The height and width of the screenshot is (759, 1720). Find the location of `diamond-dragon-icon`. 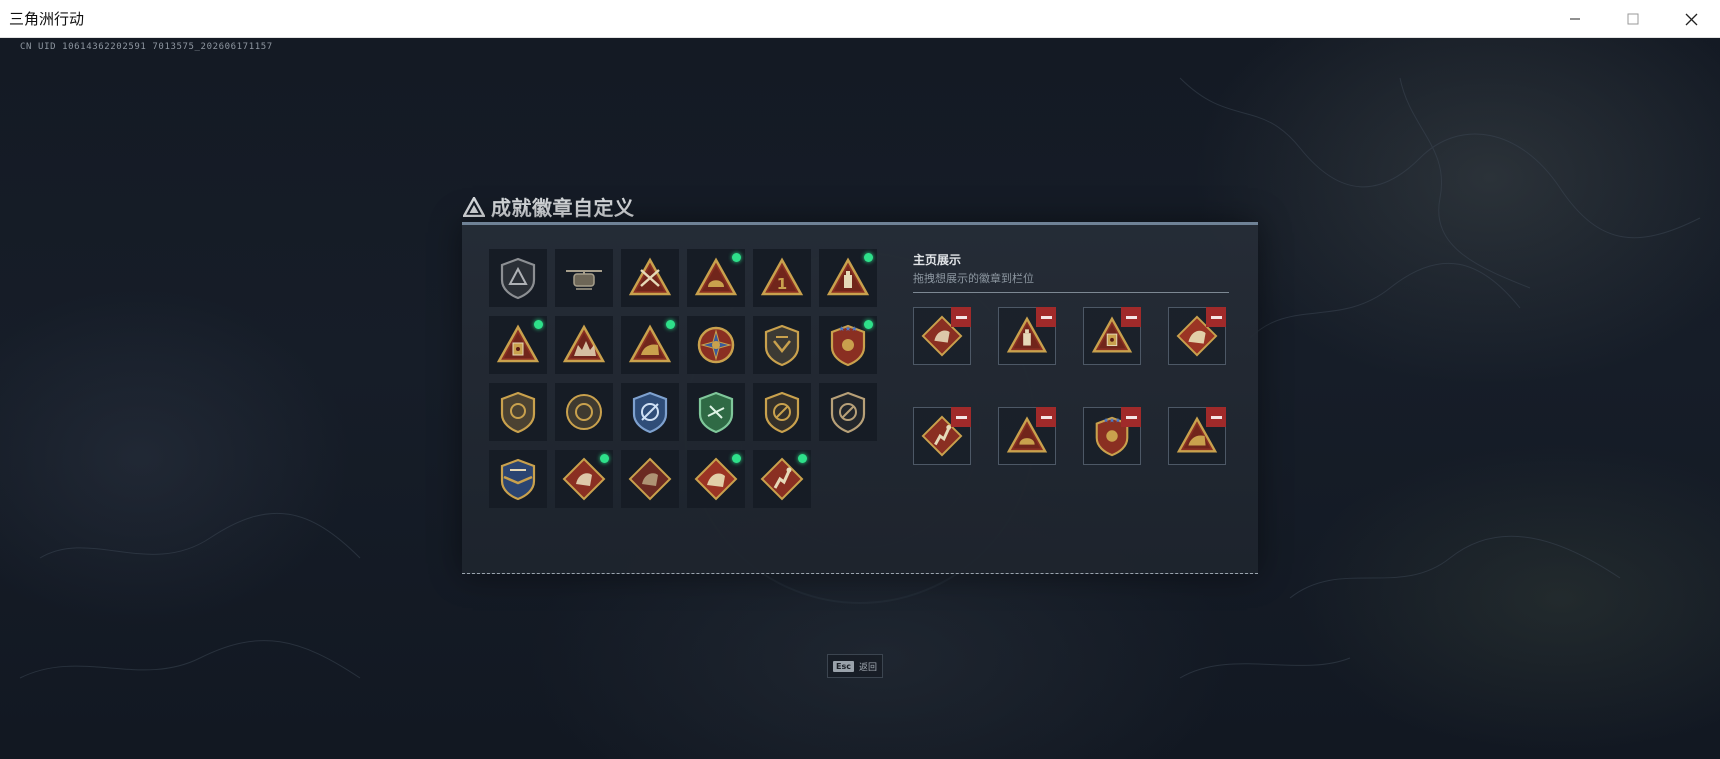

diamond-dragon-icon is located at coordinates (584, 479).